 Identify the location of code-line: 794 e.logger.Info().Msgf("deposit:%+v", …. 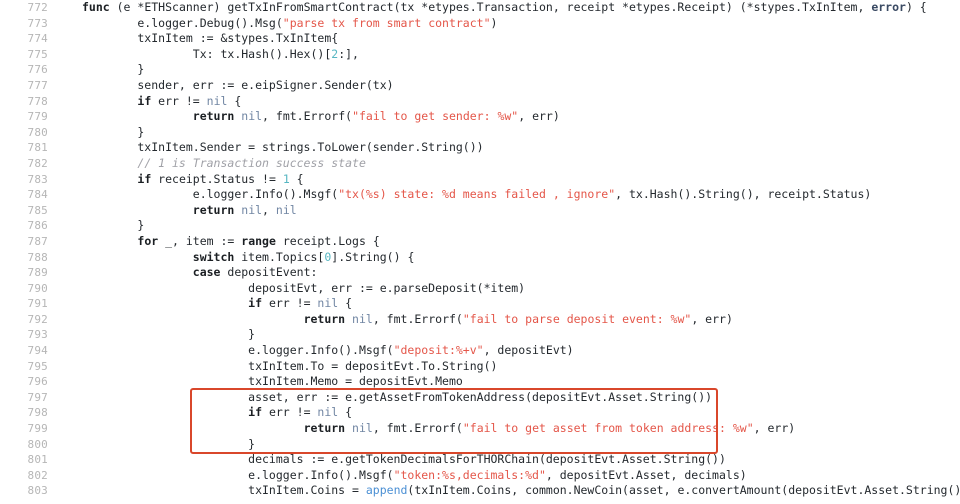
(480, 351).